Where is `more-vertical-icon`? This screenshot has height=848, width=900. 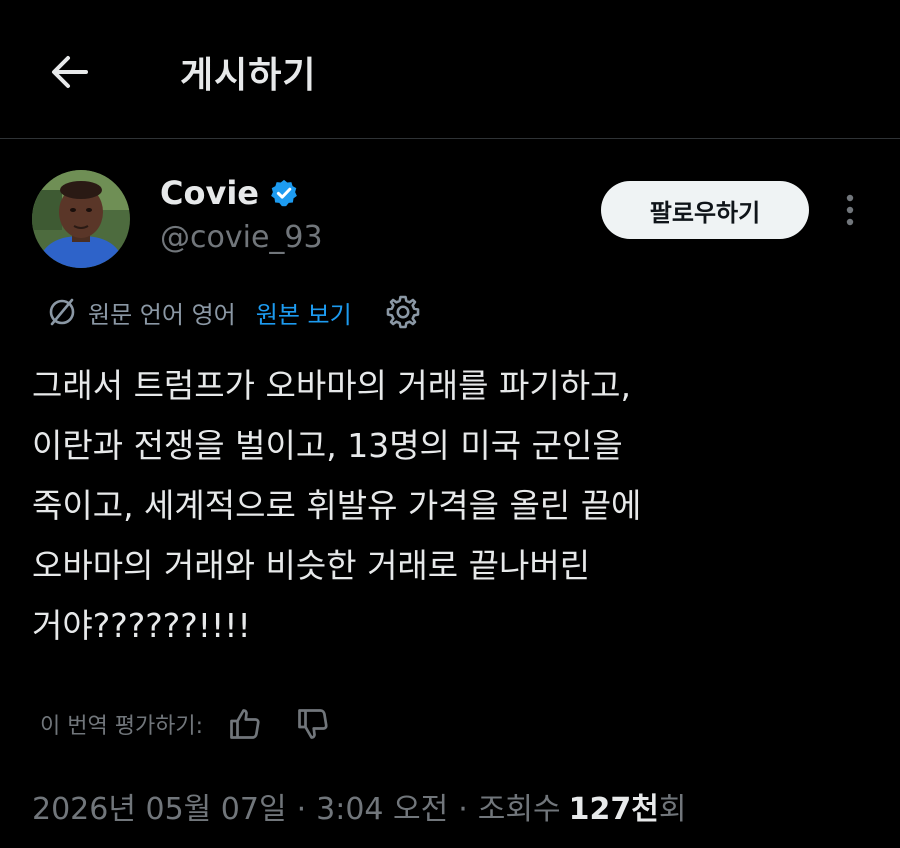
more-vertical-icon is located at coordinates (850, 210).